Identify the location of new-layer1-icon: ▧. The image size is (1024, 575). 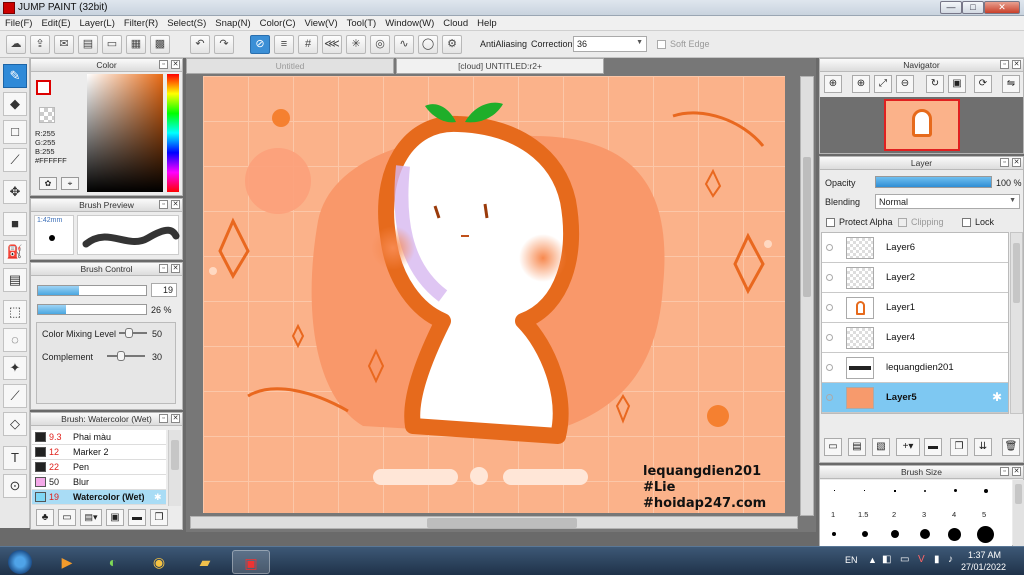
(881, 447).